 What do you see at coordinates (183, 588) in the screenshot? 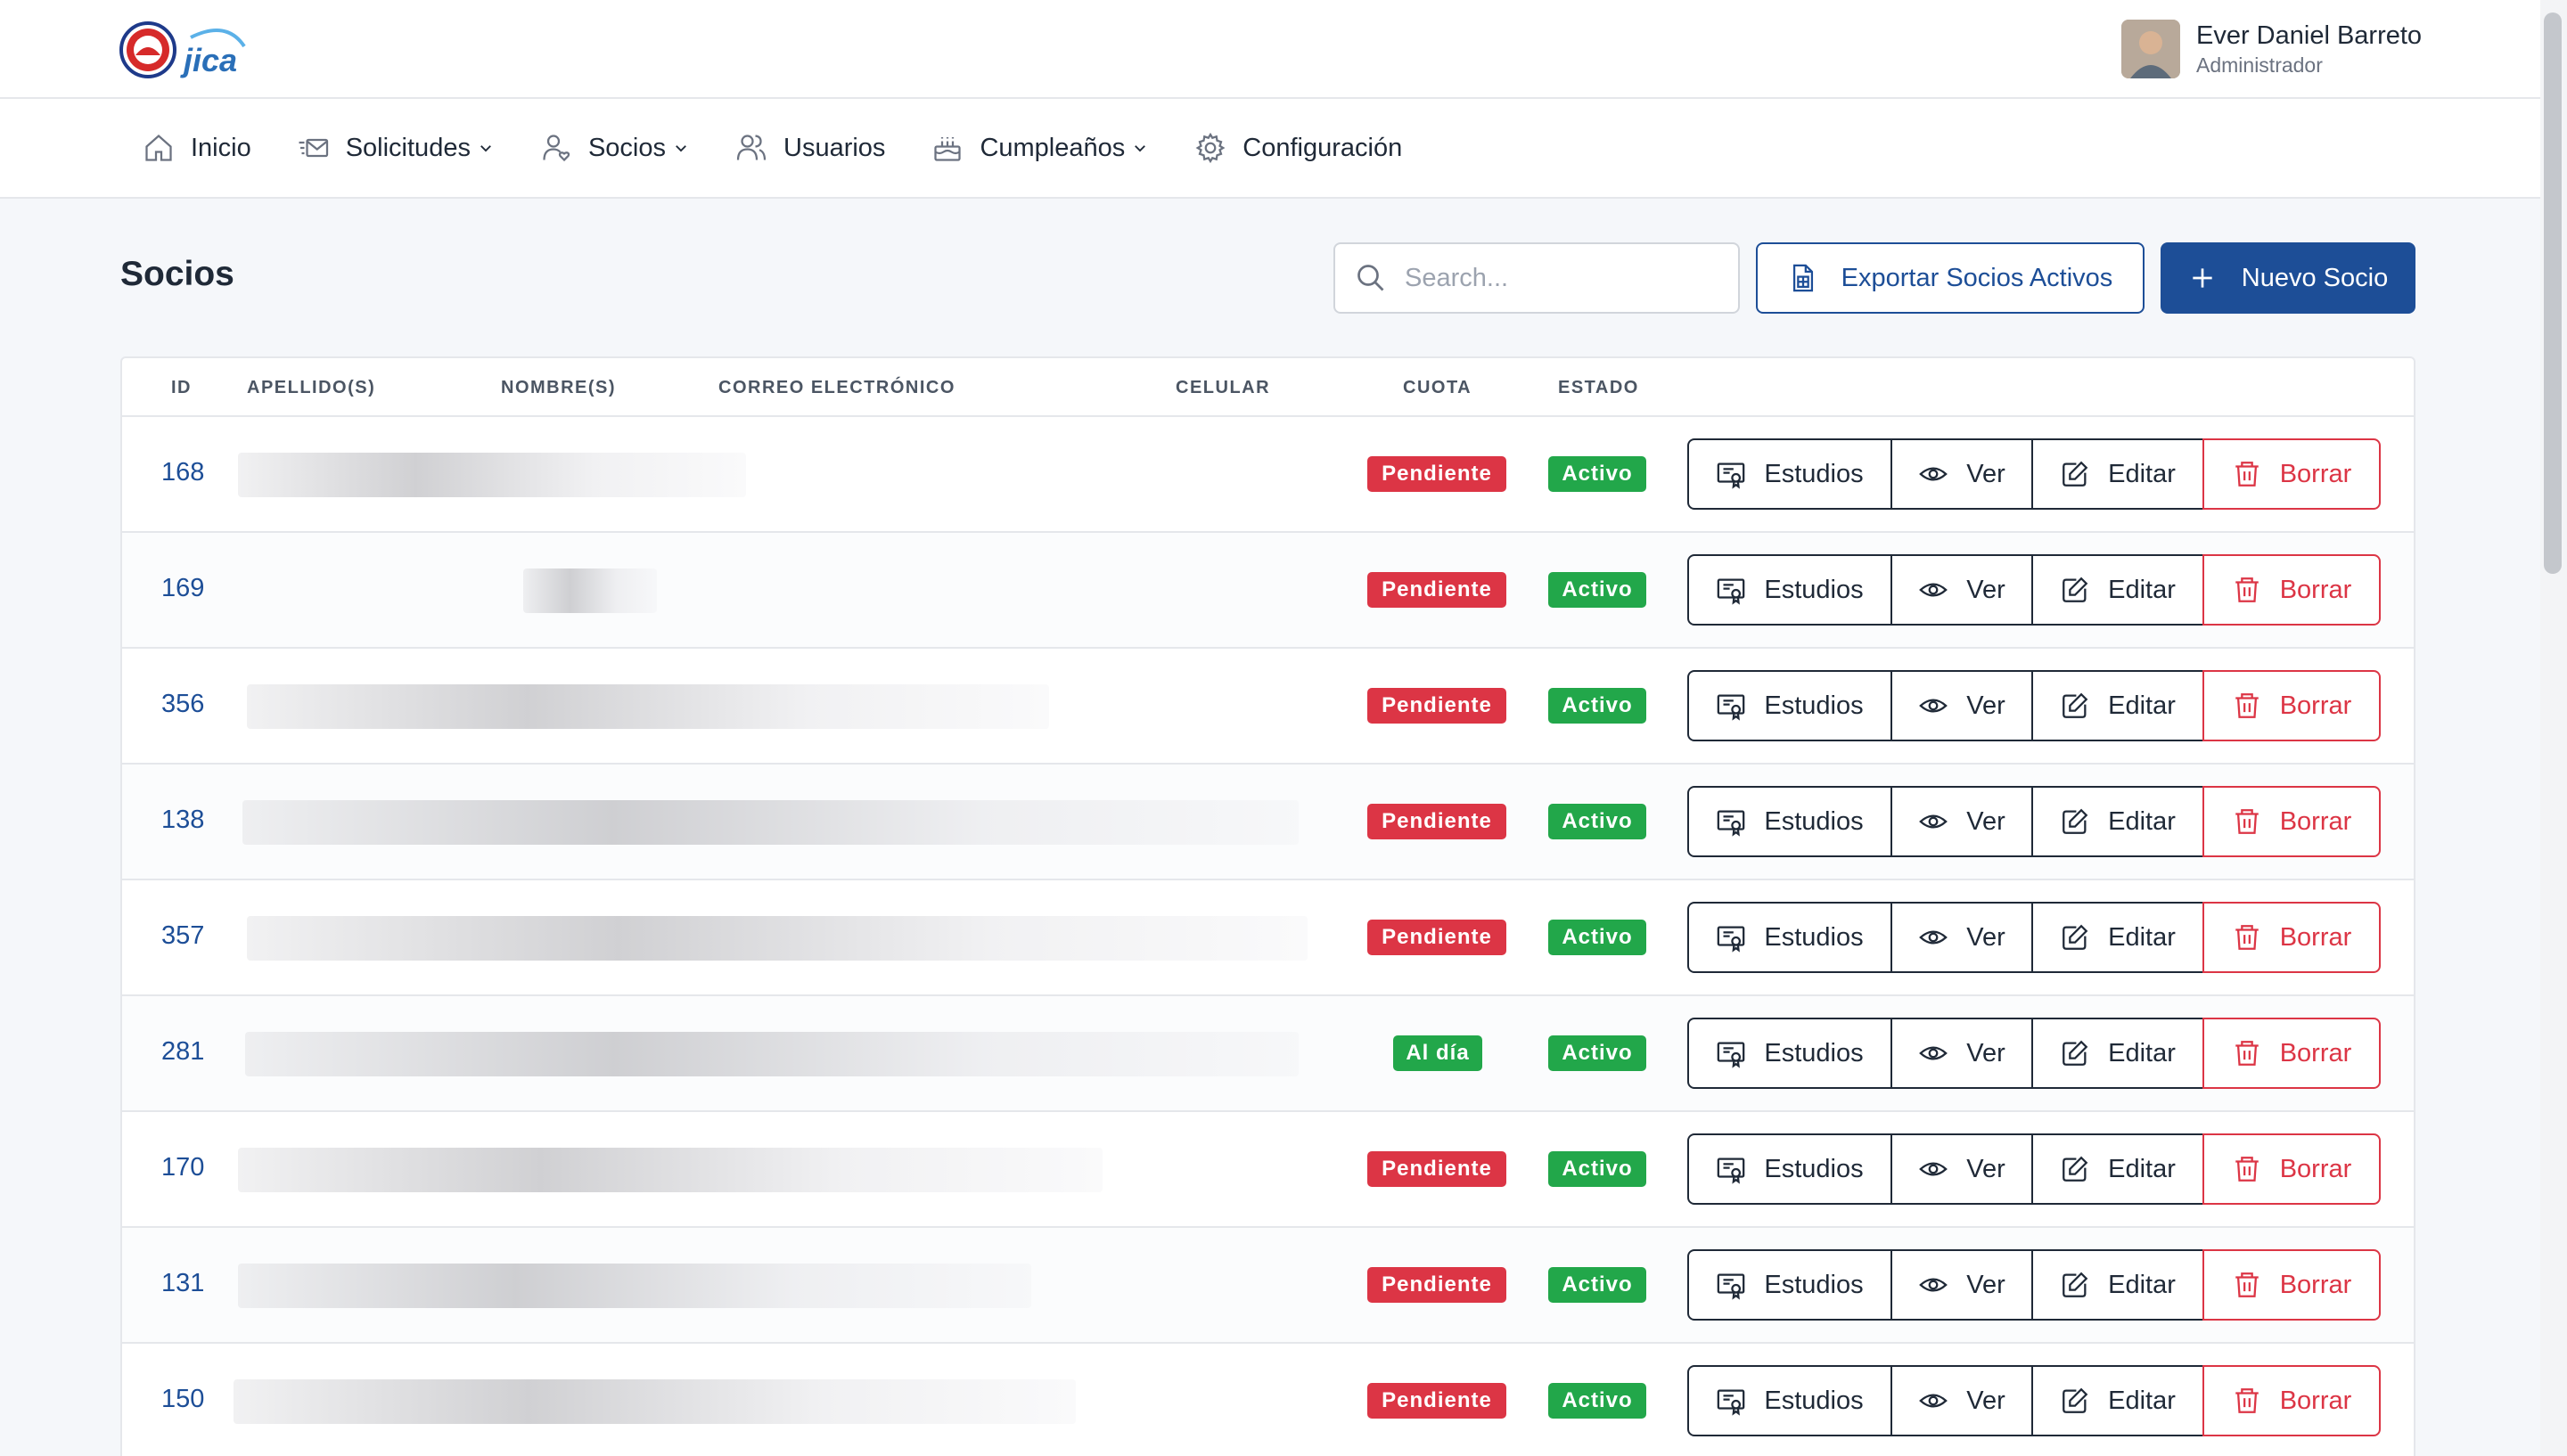
I see `member-id-link: 169` at bounding box center [183, 588].